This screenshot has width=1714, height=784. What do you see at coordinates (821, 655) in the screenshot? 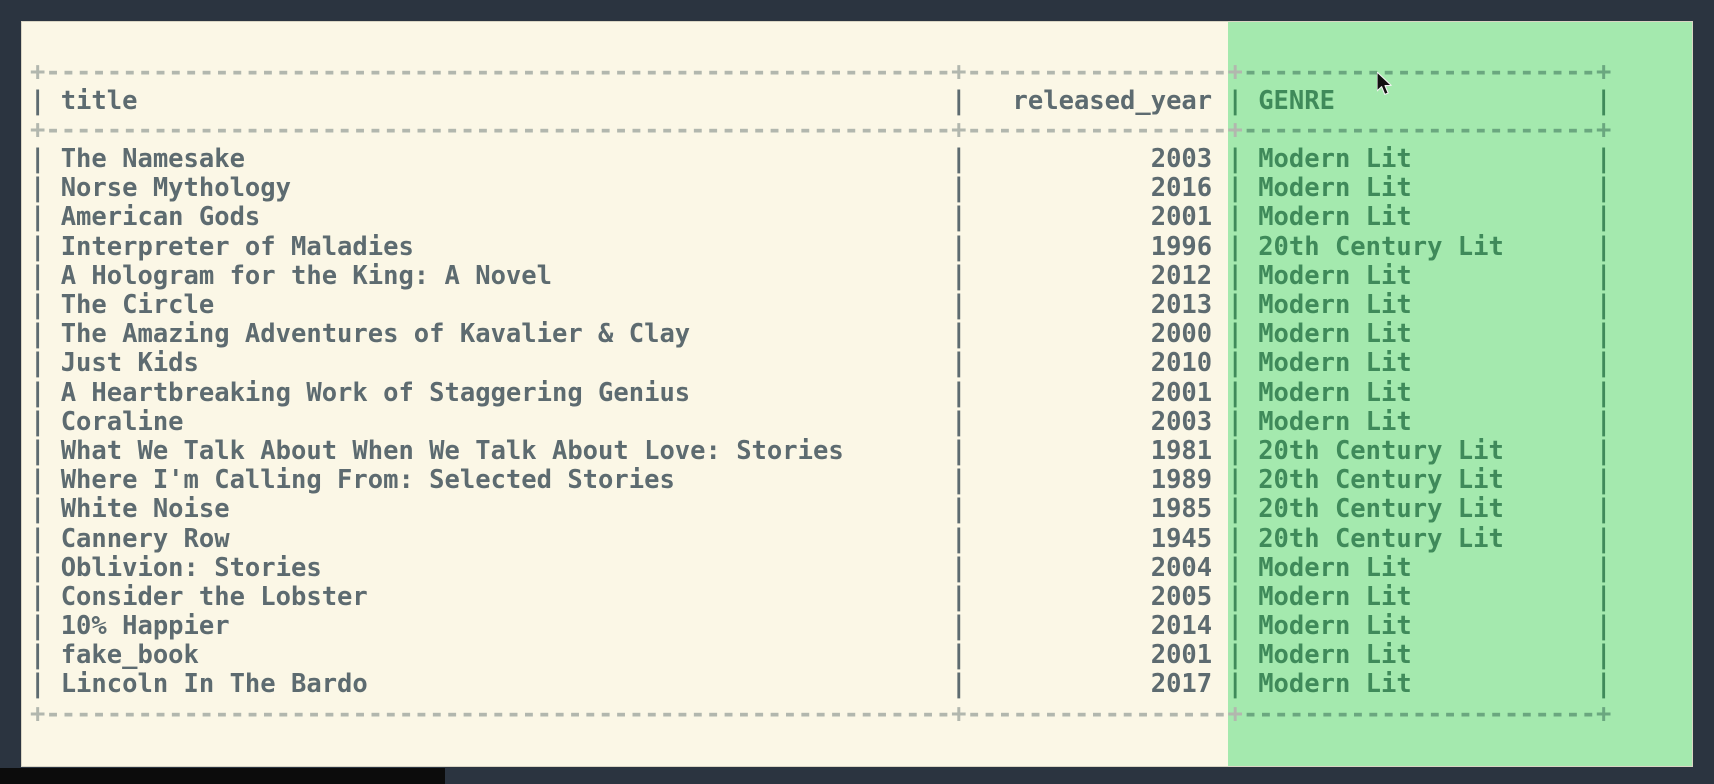
I see `table-row: | fake_book | 2001 | Modern Lit |` at bounding box center [821, 655].